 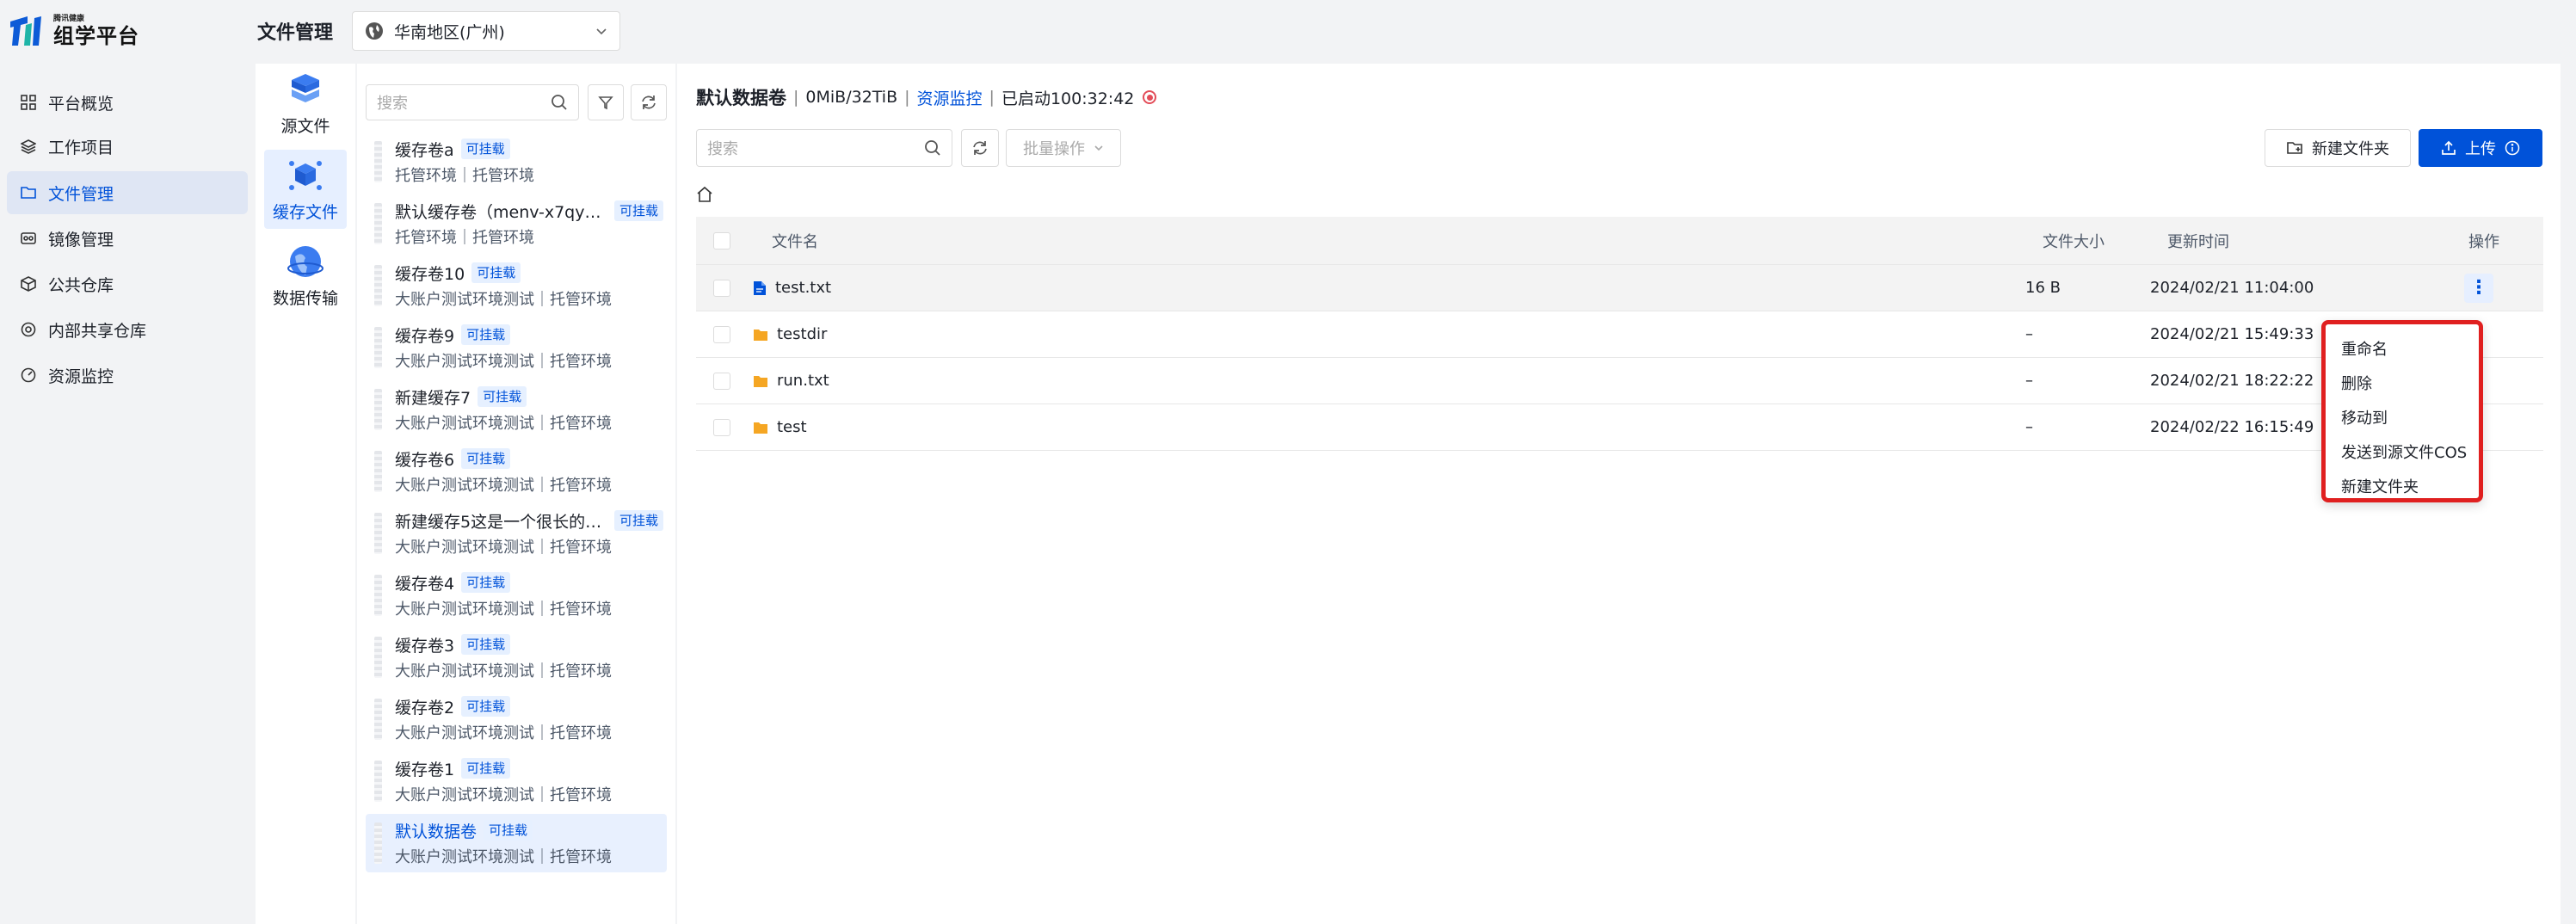 I want to click on info-icon, so click(x=2513, y=148).